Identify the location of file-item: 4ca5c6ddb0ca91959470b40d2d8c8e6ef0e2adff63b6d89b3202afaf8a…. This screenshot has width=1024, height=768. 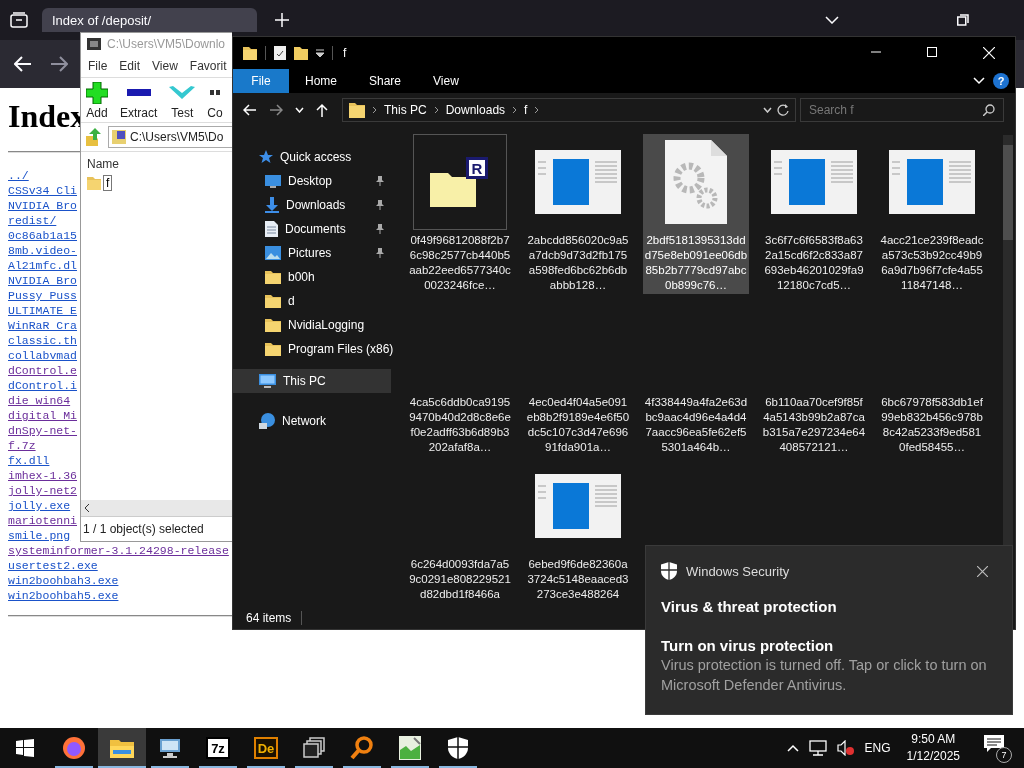
(460, 376).